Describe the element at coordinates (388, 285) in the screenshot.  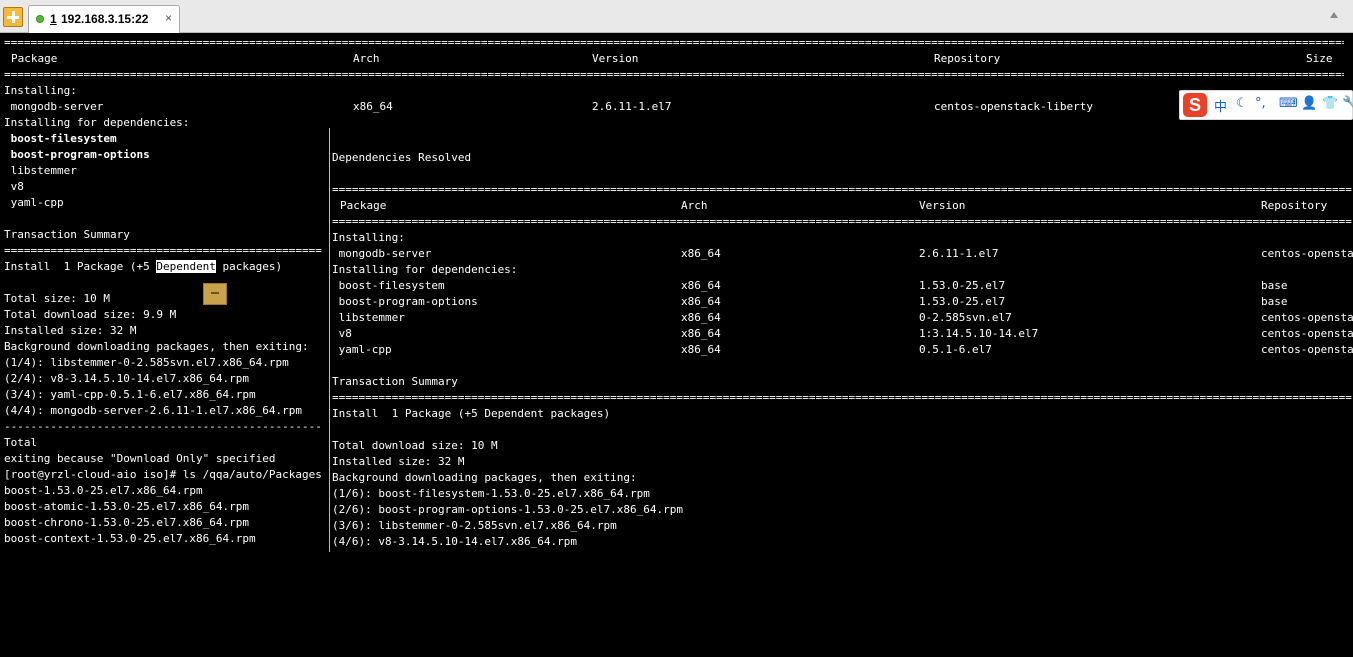
I see `package-name: boost-filesystem` at that location.